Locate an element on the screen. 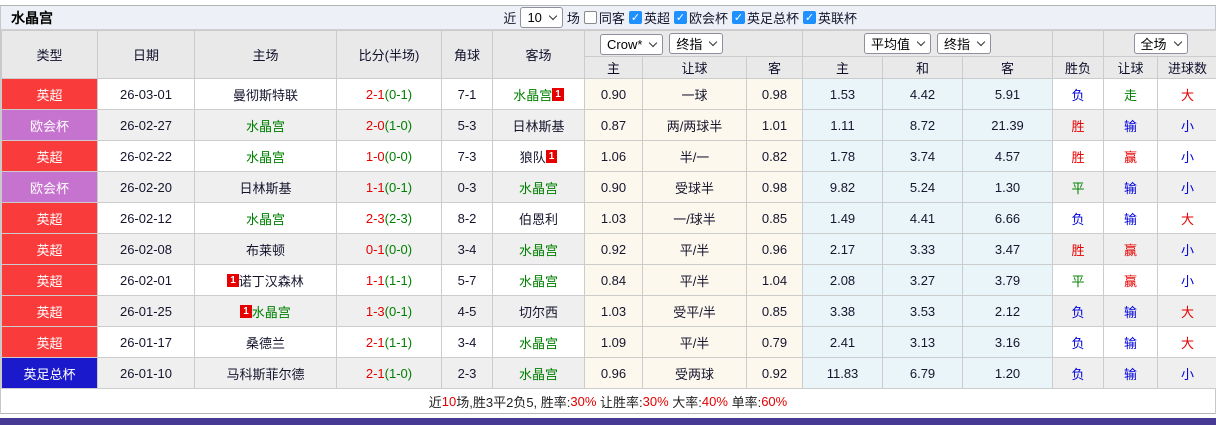  halftime-score: (0-1) is located at coordinates (398, 311).